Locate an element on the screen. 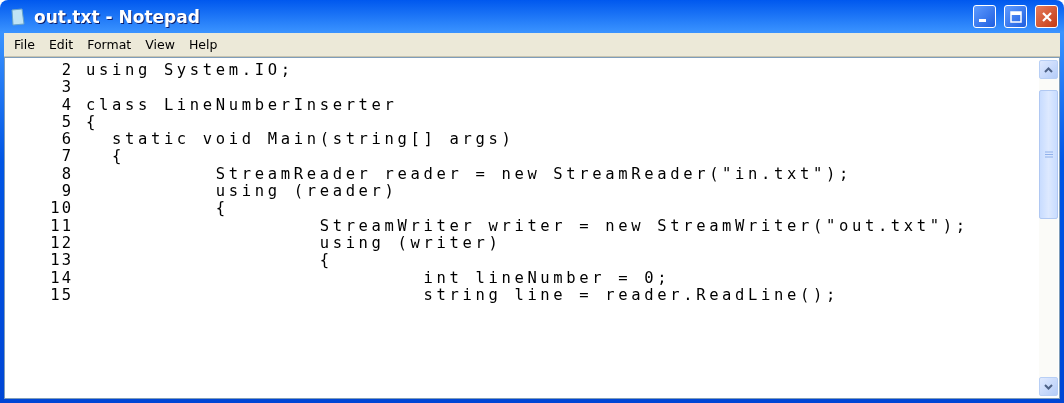 The height and width of the screenshot is (403, 1064). line-number: 14 is located at coordinates (61, 277).